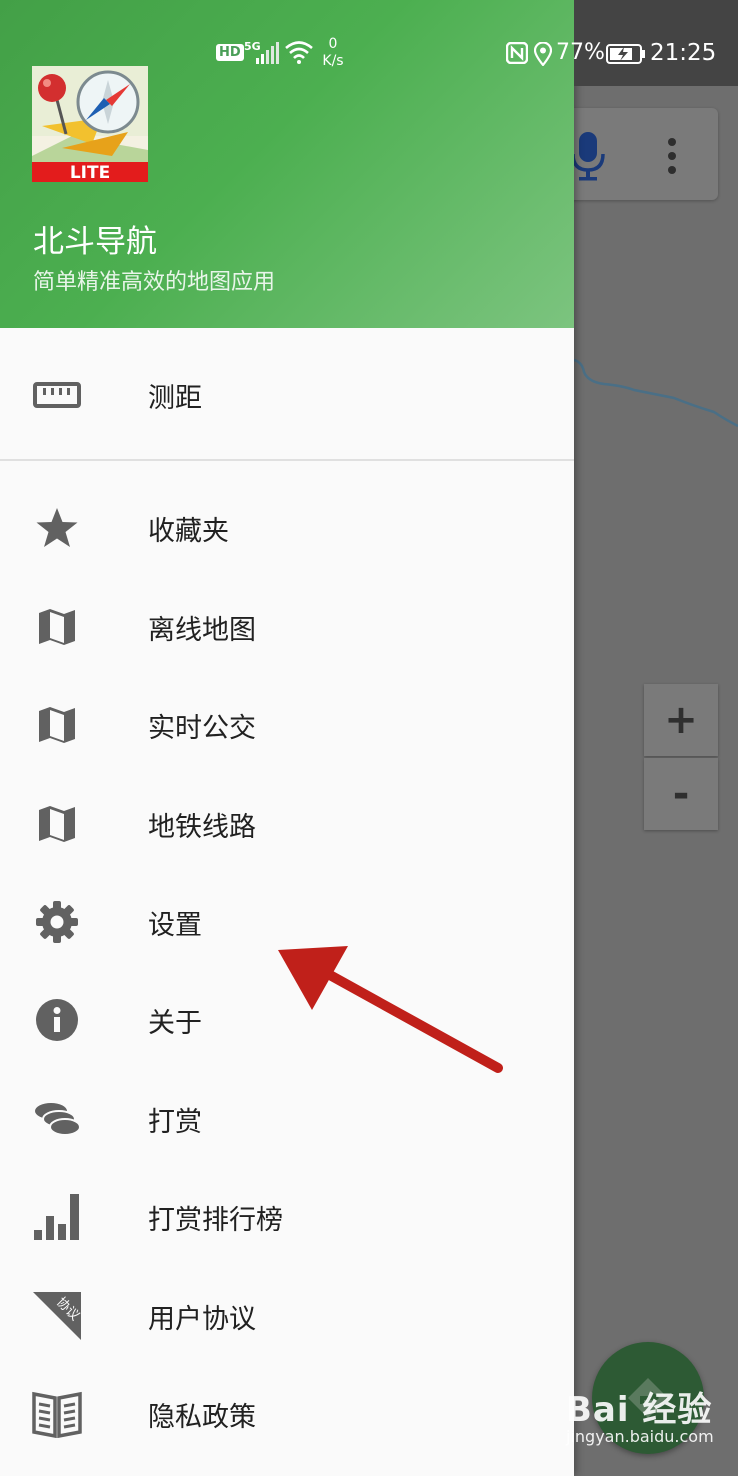  I want to click on more-options-icon, so click(672, 156).